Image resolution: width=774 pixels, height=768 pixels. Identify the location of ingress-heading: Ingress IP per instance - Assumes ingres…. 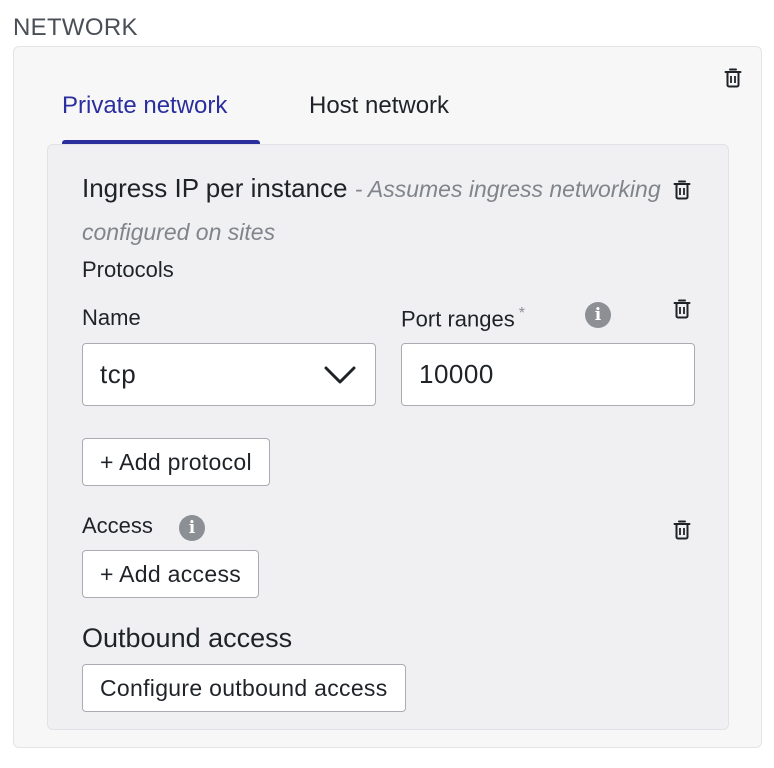
(372, 210).